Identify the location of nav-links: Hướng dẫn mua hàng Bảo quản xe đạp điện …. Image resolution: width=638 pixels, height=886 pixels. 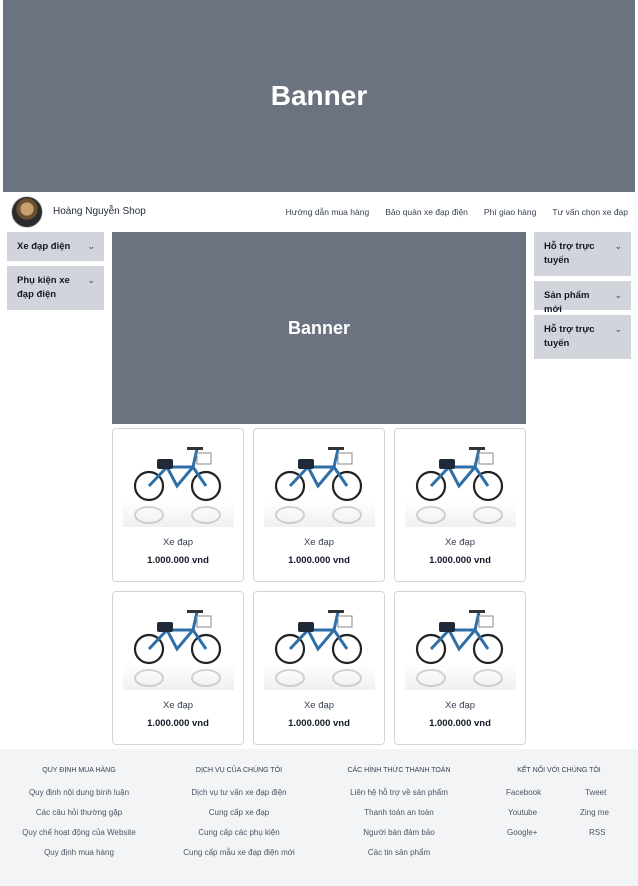
(449, 212).